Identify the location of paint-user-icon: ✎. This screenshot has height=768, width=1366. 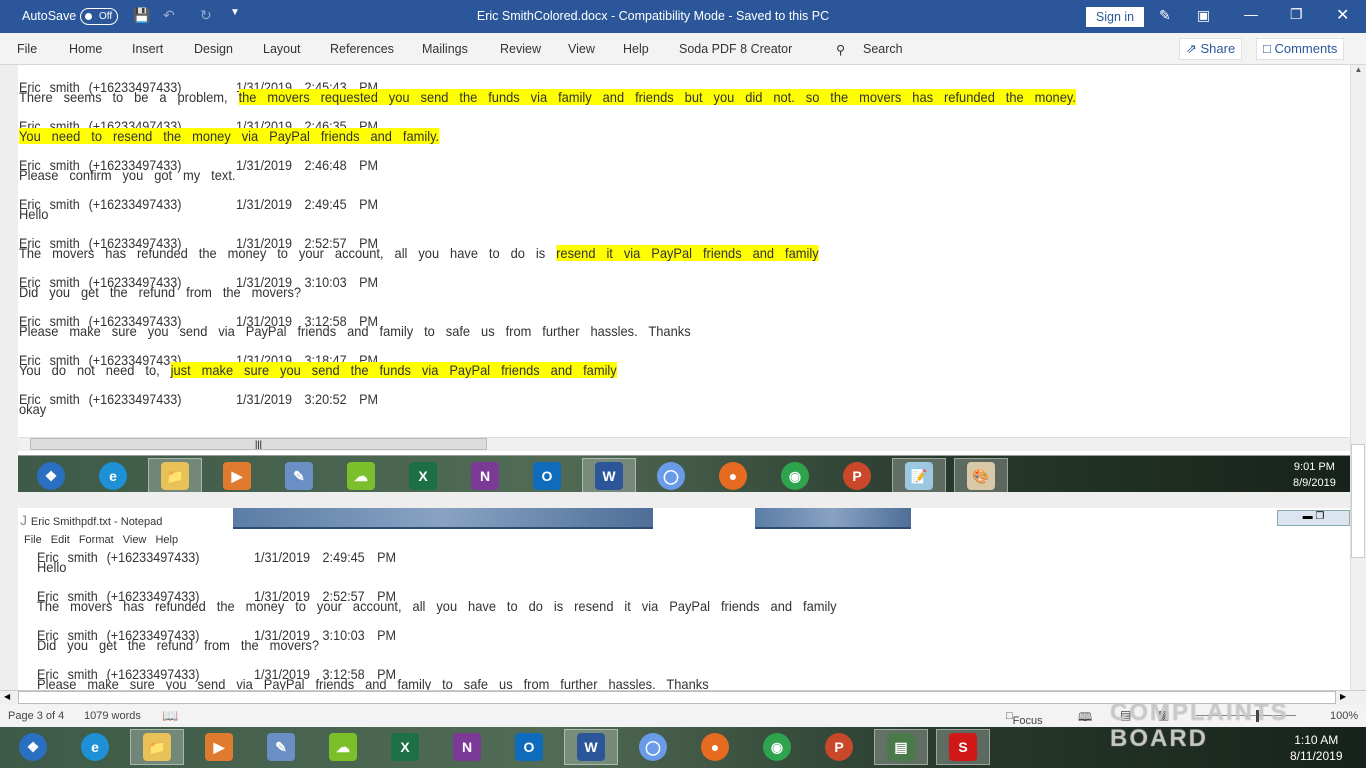
(281, 747).